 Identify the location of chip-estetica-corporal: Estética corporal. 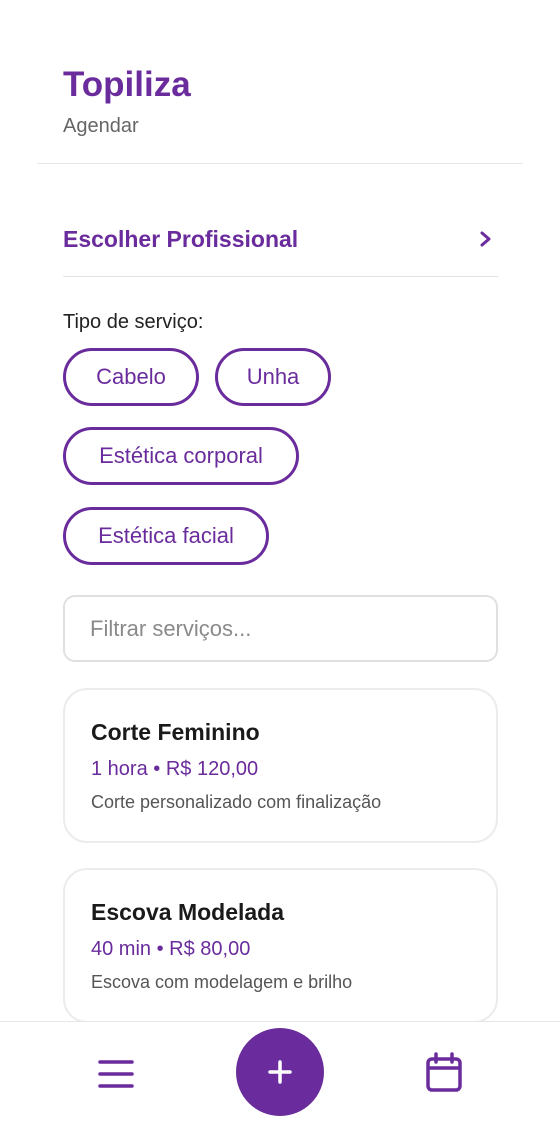
(181, 456).